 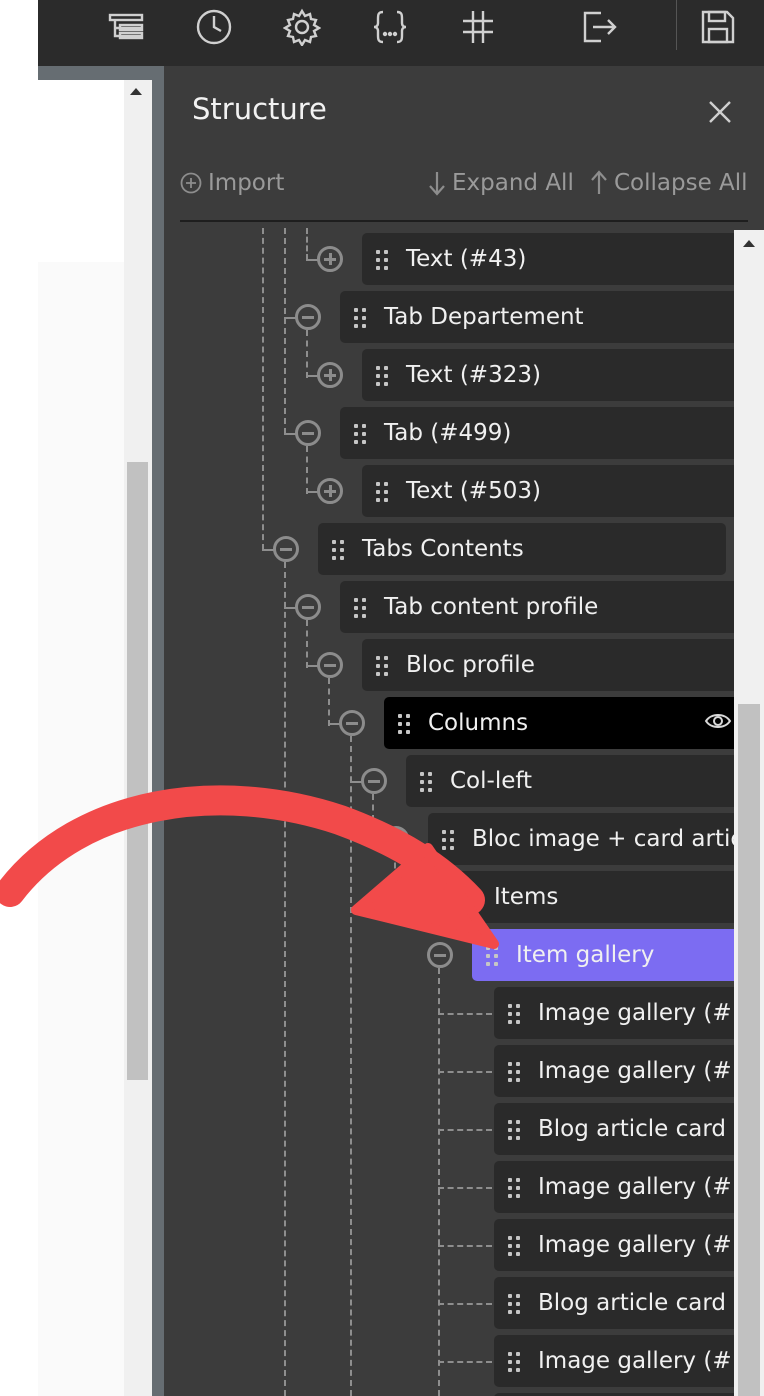 What do you see at coordinates (548, 259) in the screenshot?
I see `tree-node: Text (#43)` at bounding box center [548, 259].